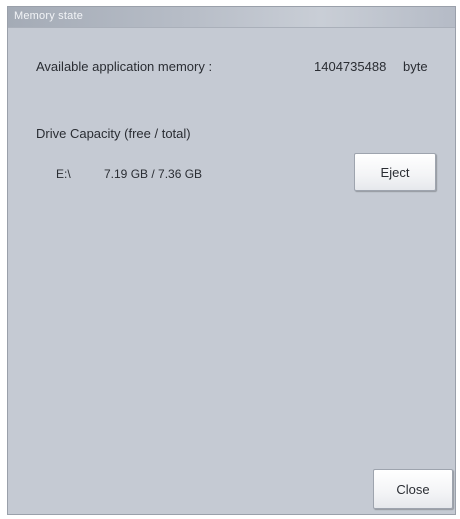 The width and height of the screenshot is (460, 519). What do you see at coordinates (415, 66) in the screenshot?
I see `available-memory-unit: byte` at bounding box center [415, 66].